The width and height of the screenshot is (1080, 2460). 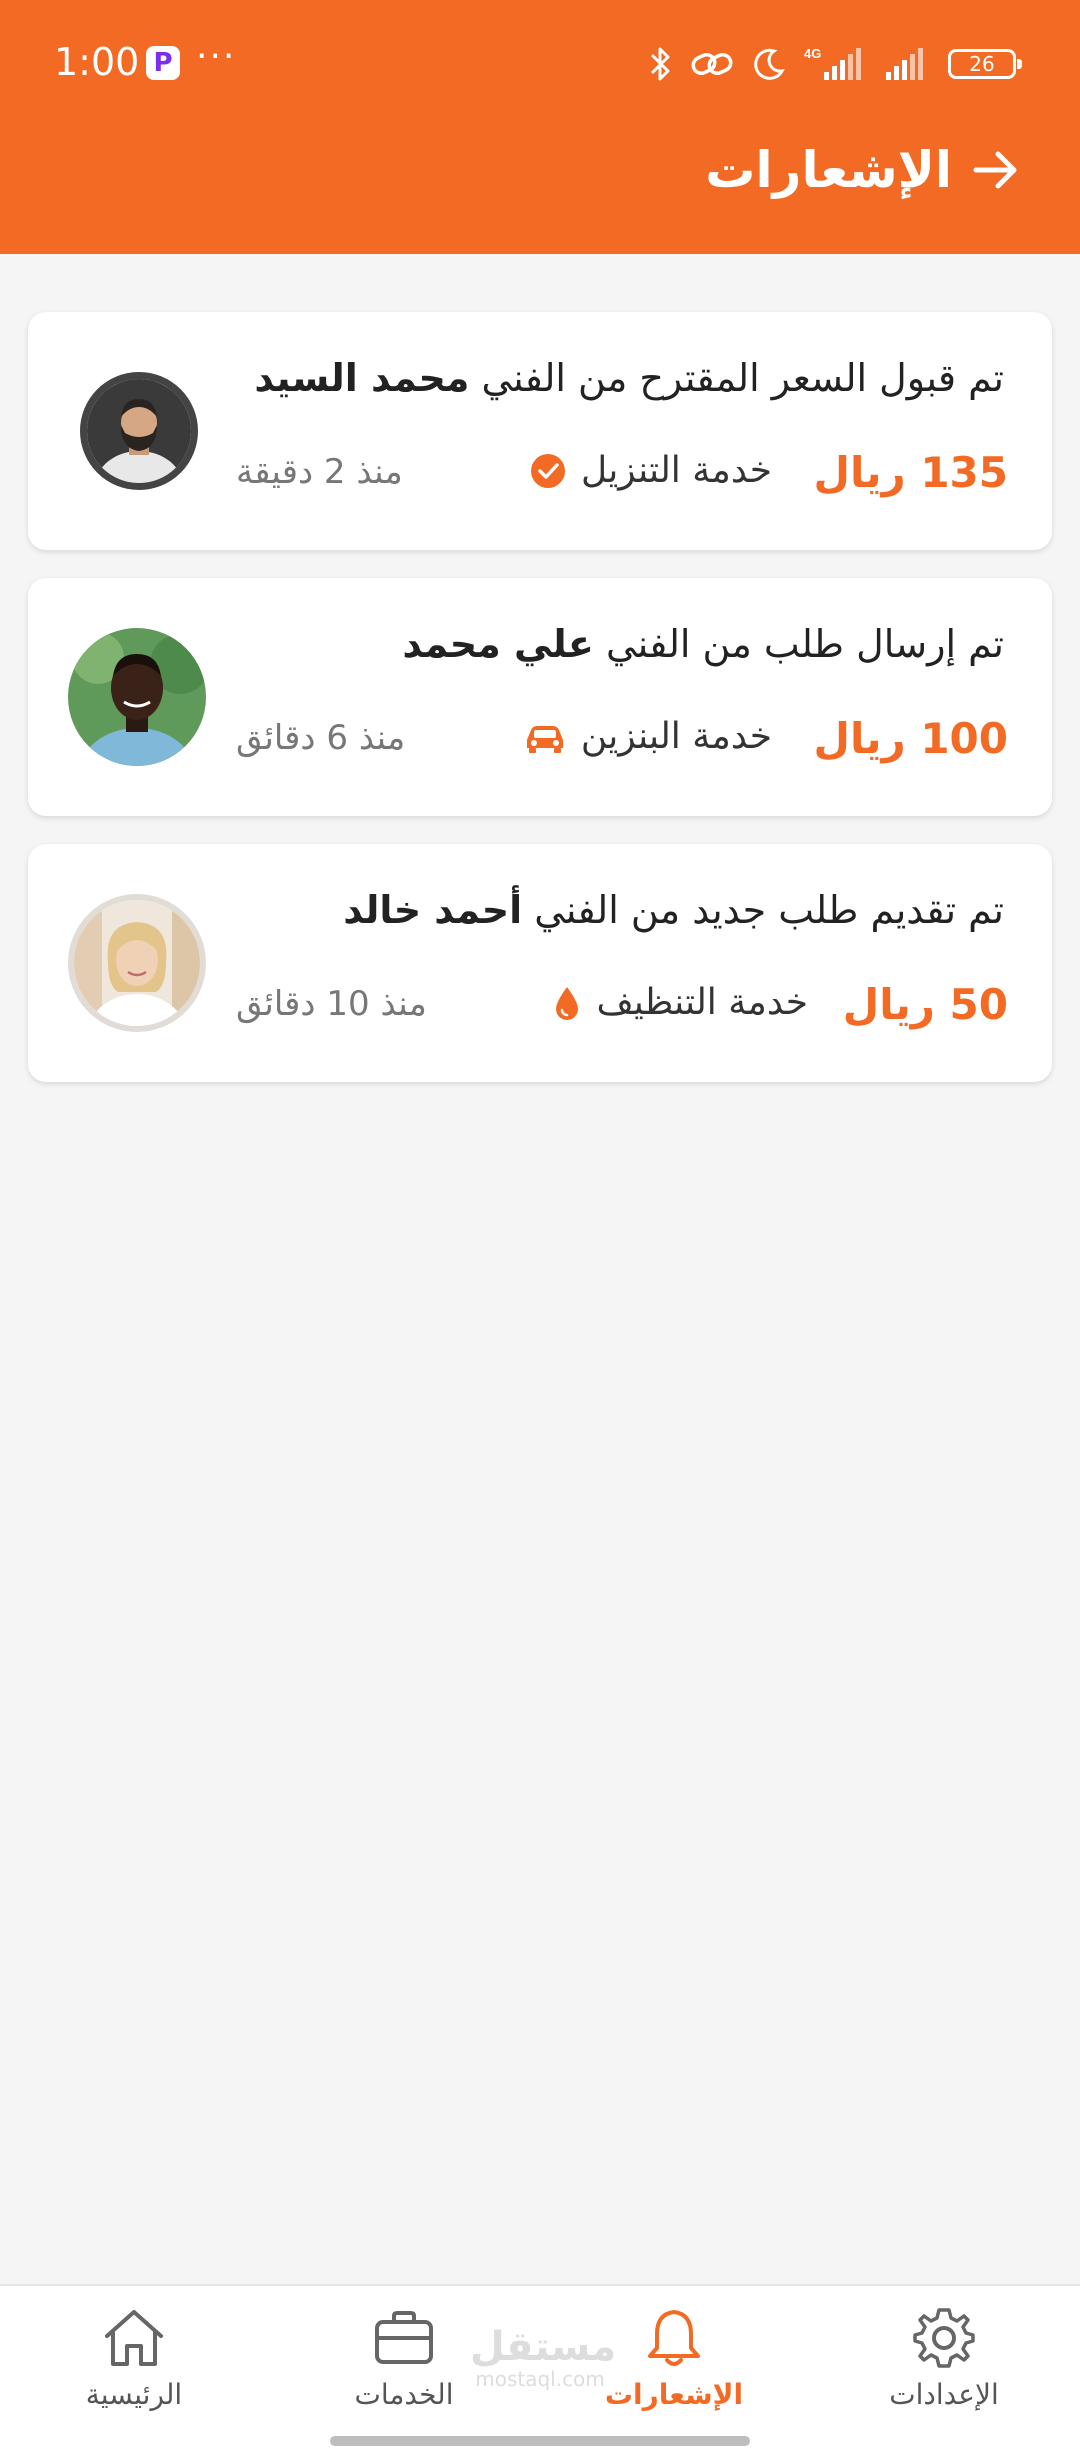 What do you see at coordinates (543, 2347) in the screenshot?
I see `watermark-arabic: مستقل` at bounding box center [543, 2347].